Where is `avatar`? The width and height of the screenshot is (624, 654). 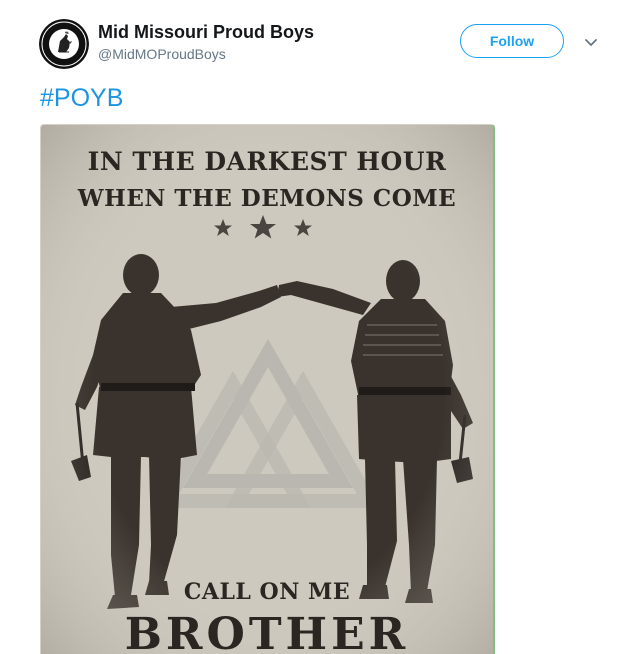
avatar is located at coordinates (64, 44).